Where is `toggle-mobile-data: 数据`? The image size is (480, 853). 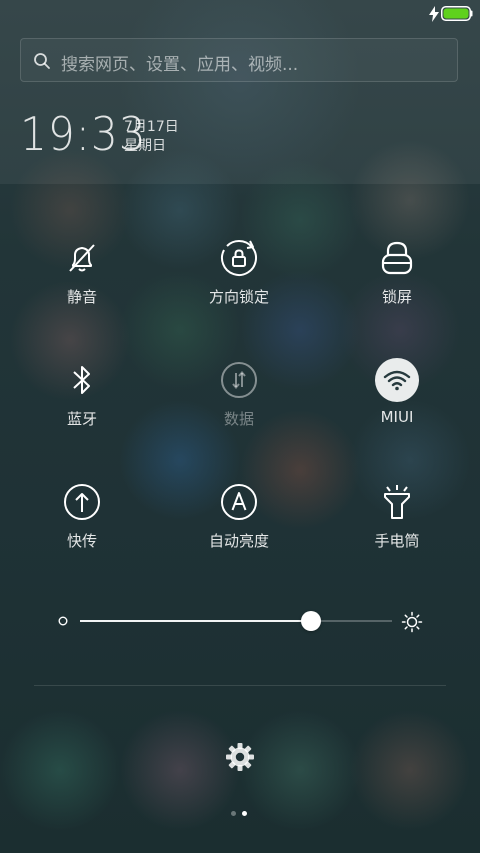 toggle-mobile-data: 数据 is located at coordinates (239, 408).